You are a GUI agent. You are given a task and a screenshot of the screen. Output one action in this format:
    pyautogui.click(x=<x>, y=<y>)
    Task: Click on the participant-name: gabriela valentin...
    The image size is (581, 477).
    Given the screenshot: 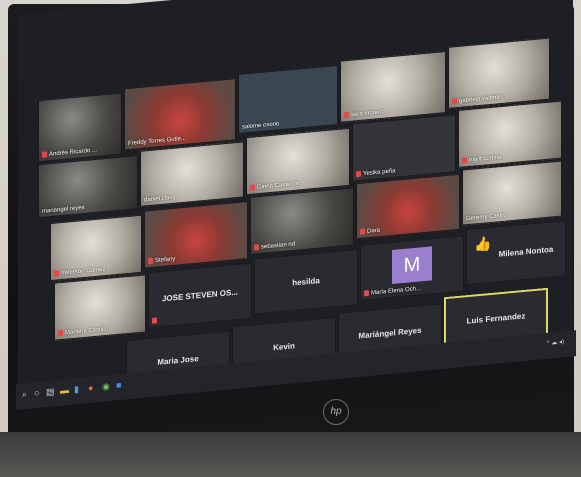 What is the action you would take?
    pyautogui.click(x=483, y=99)
    